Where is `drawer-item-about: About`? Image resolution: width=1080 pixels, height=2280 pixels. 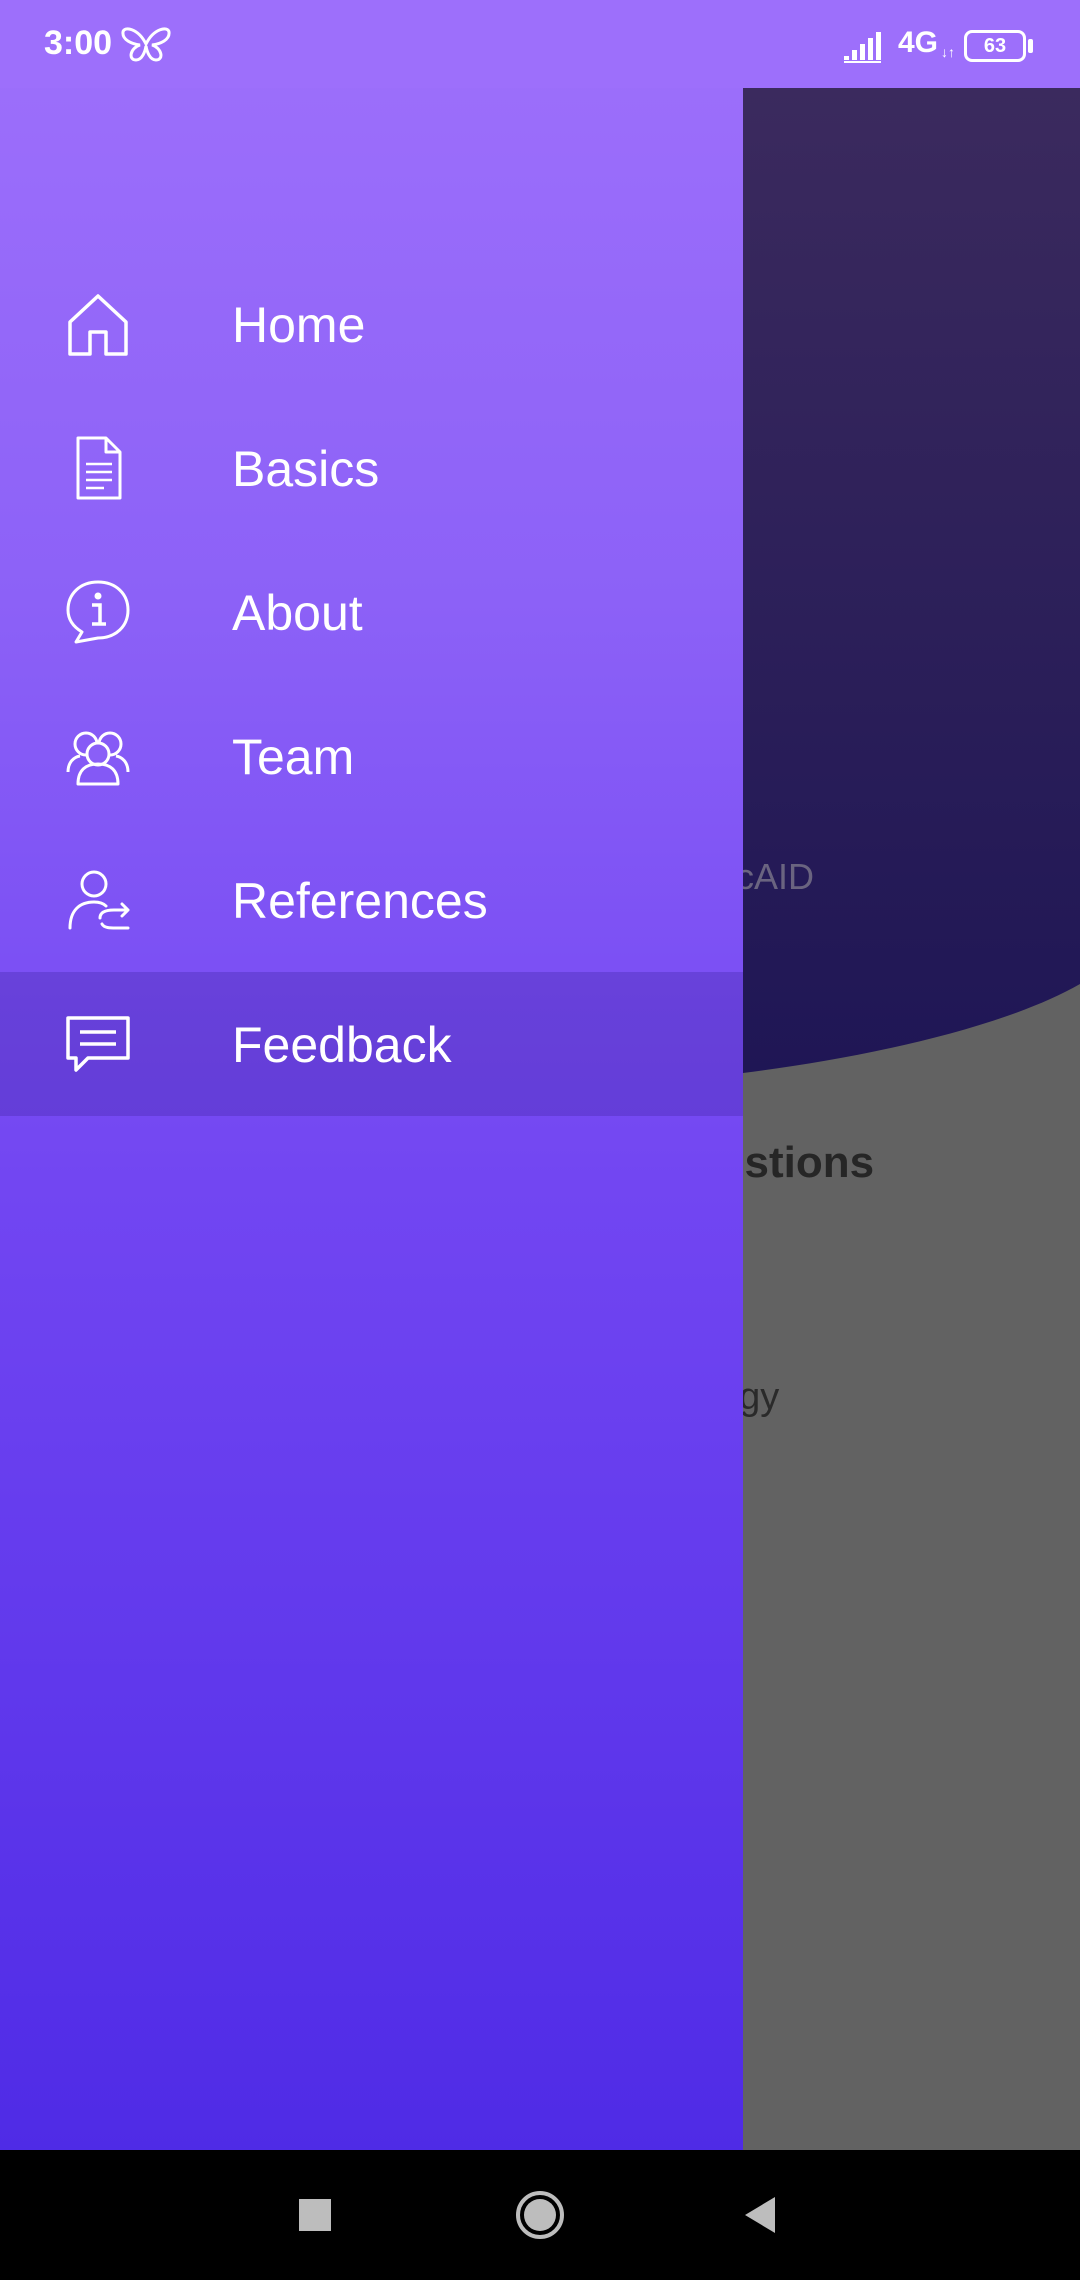
drawer-item-about: About is located at coordinates (371, 612).